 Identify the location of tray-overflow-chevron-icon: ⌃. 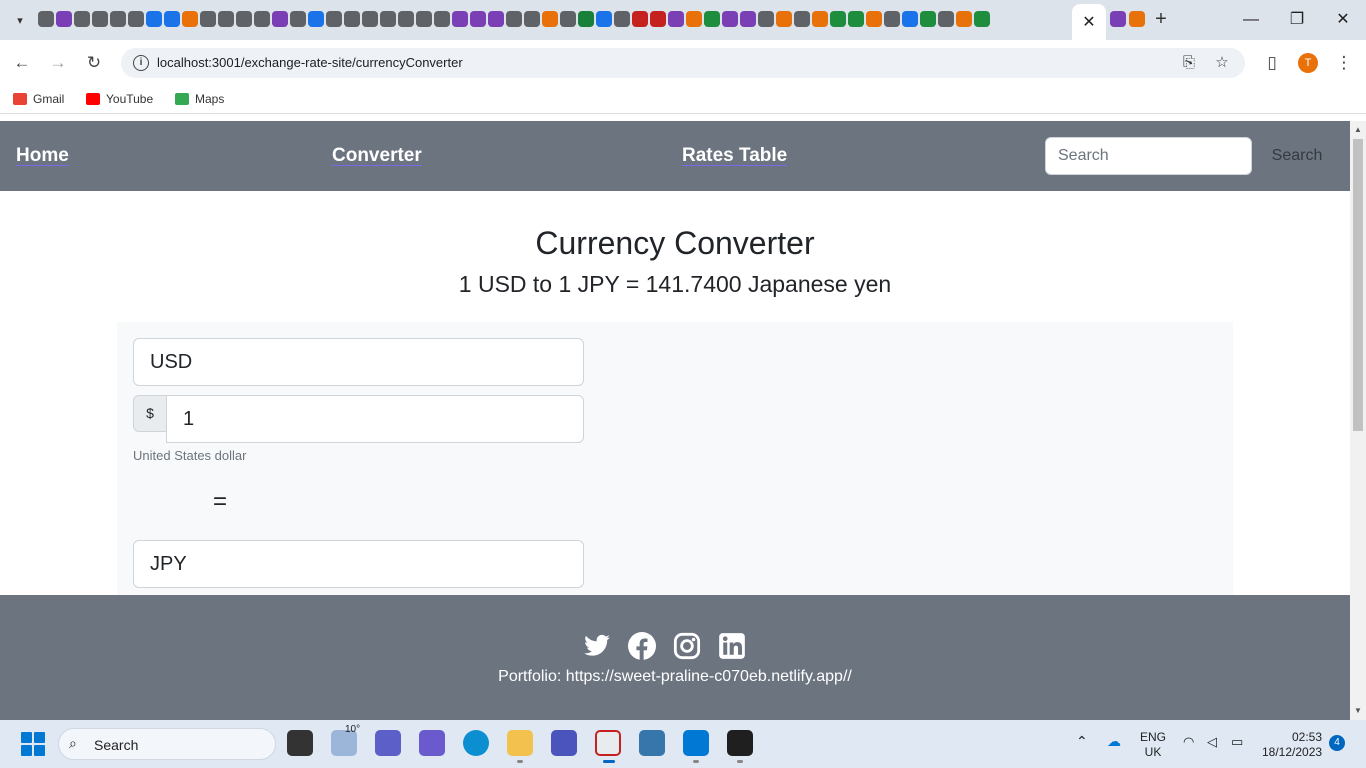
(1082, 741).